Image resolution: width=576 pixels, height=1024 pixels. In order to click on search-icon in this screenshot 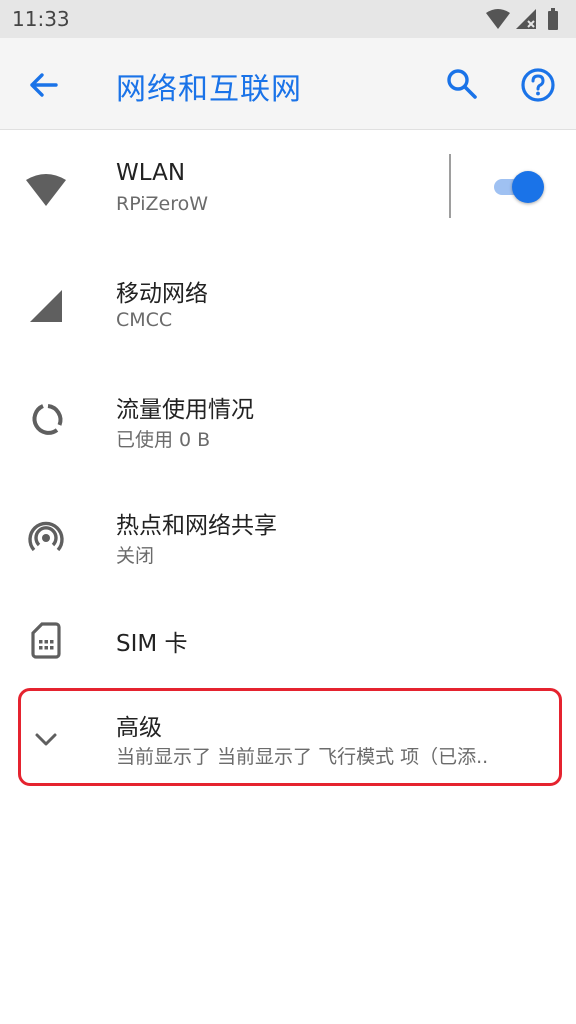, I will do `click(462, 84)`.